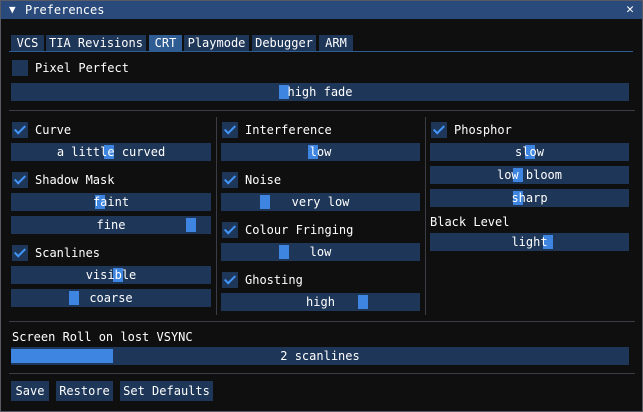 The image size is (643, 412). I want to click on screen-roll-slider: 2 scanlines, so click(320, 356).